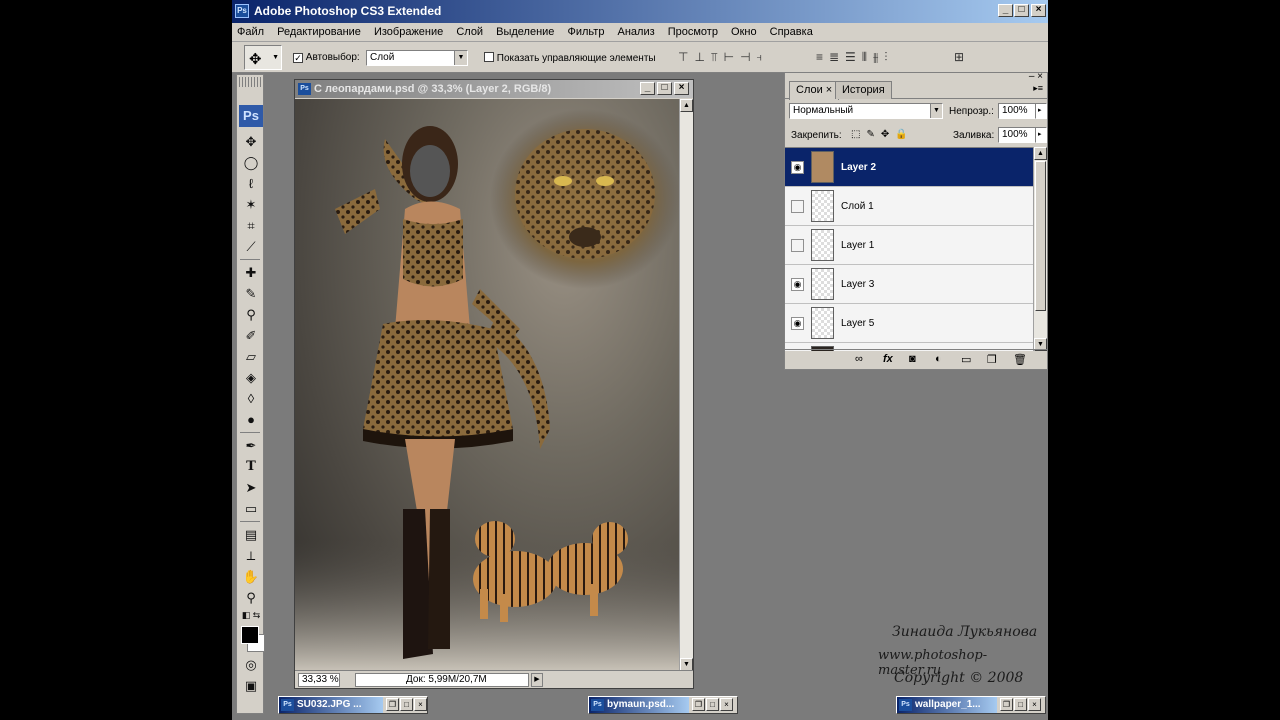  Describe the element at coordinates (251, 685) in the screenshot. I see `screen-mode-icon: ▣` at that location.